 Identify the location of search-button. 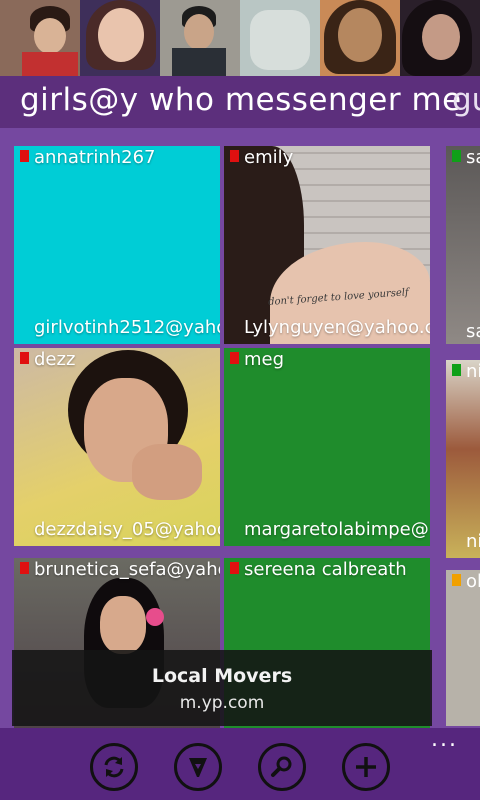
(282, 767).